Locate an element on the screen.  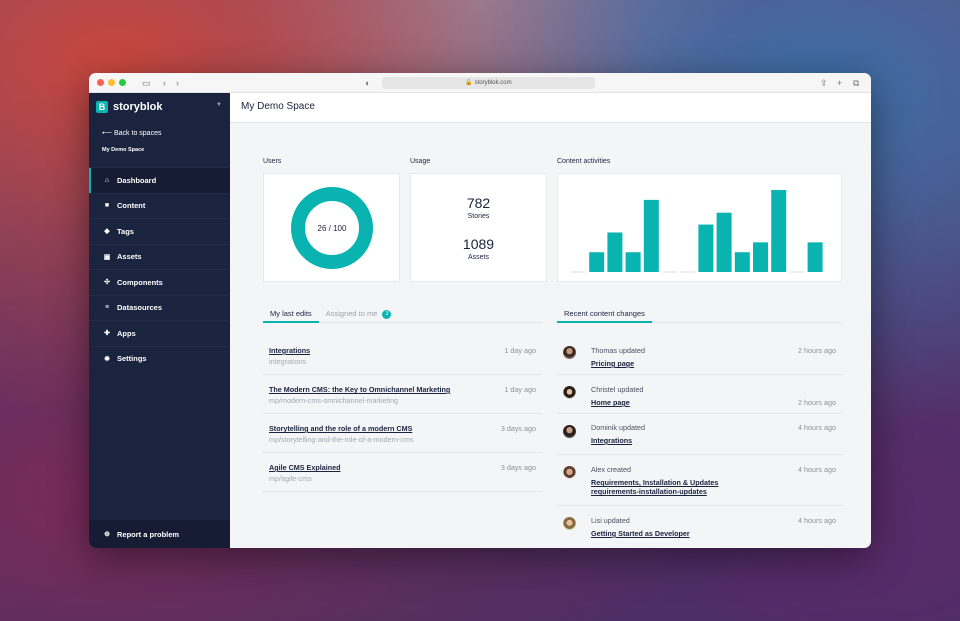
users-count: 26 / 100 is located at coordinates (332, 228).